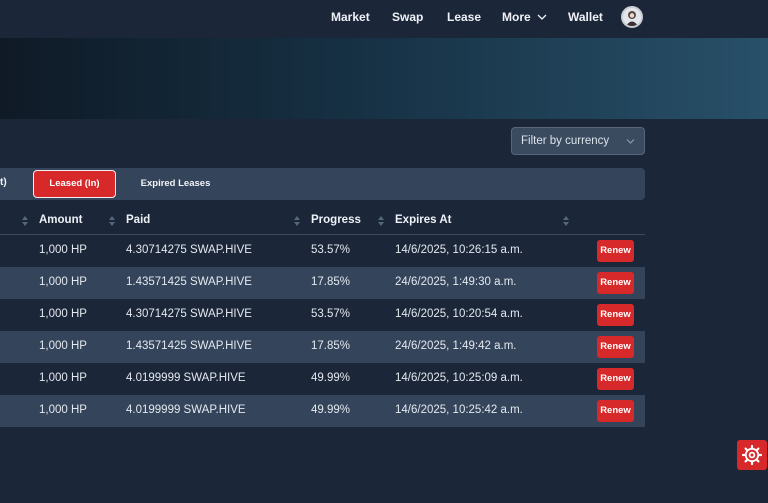 This screenshot has width=768, height=503. I want to click on nav-wallet: Wallet, so click(585, 17).